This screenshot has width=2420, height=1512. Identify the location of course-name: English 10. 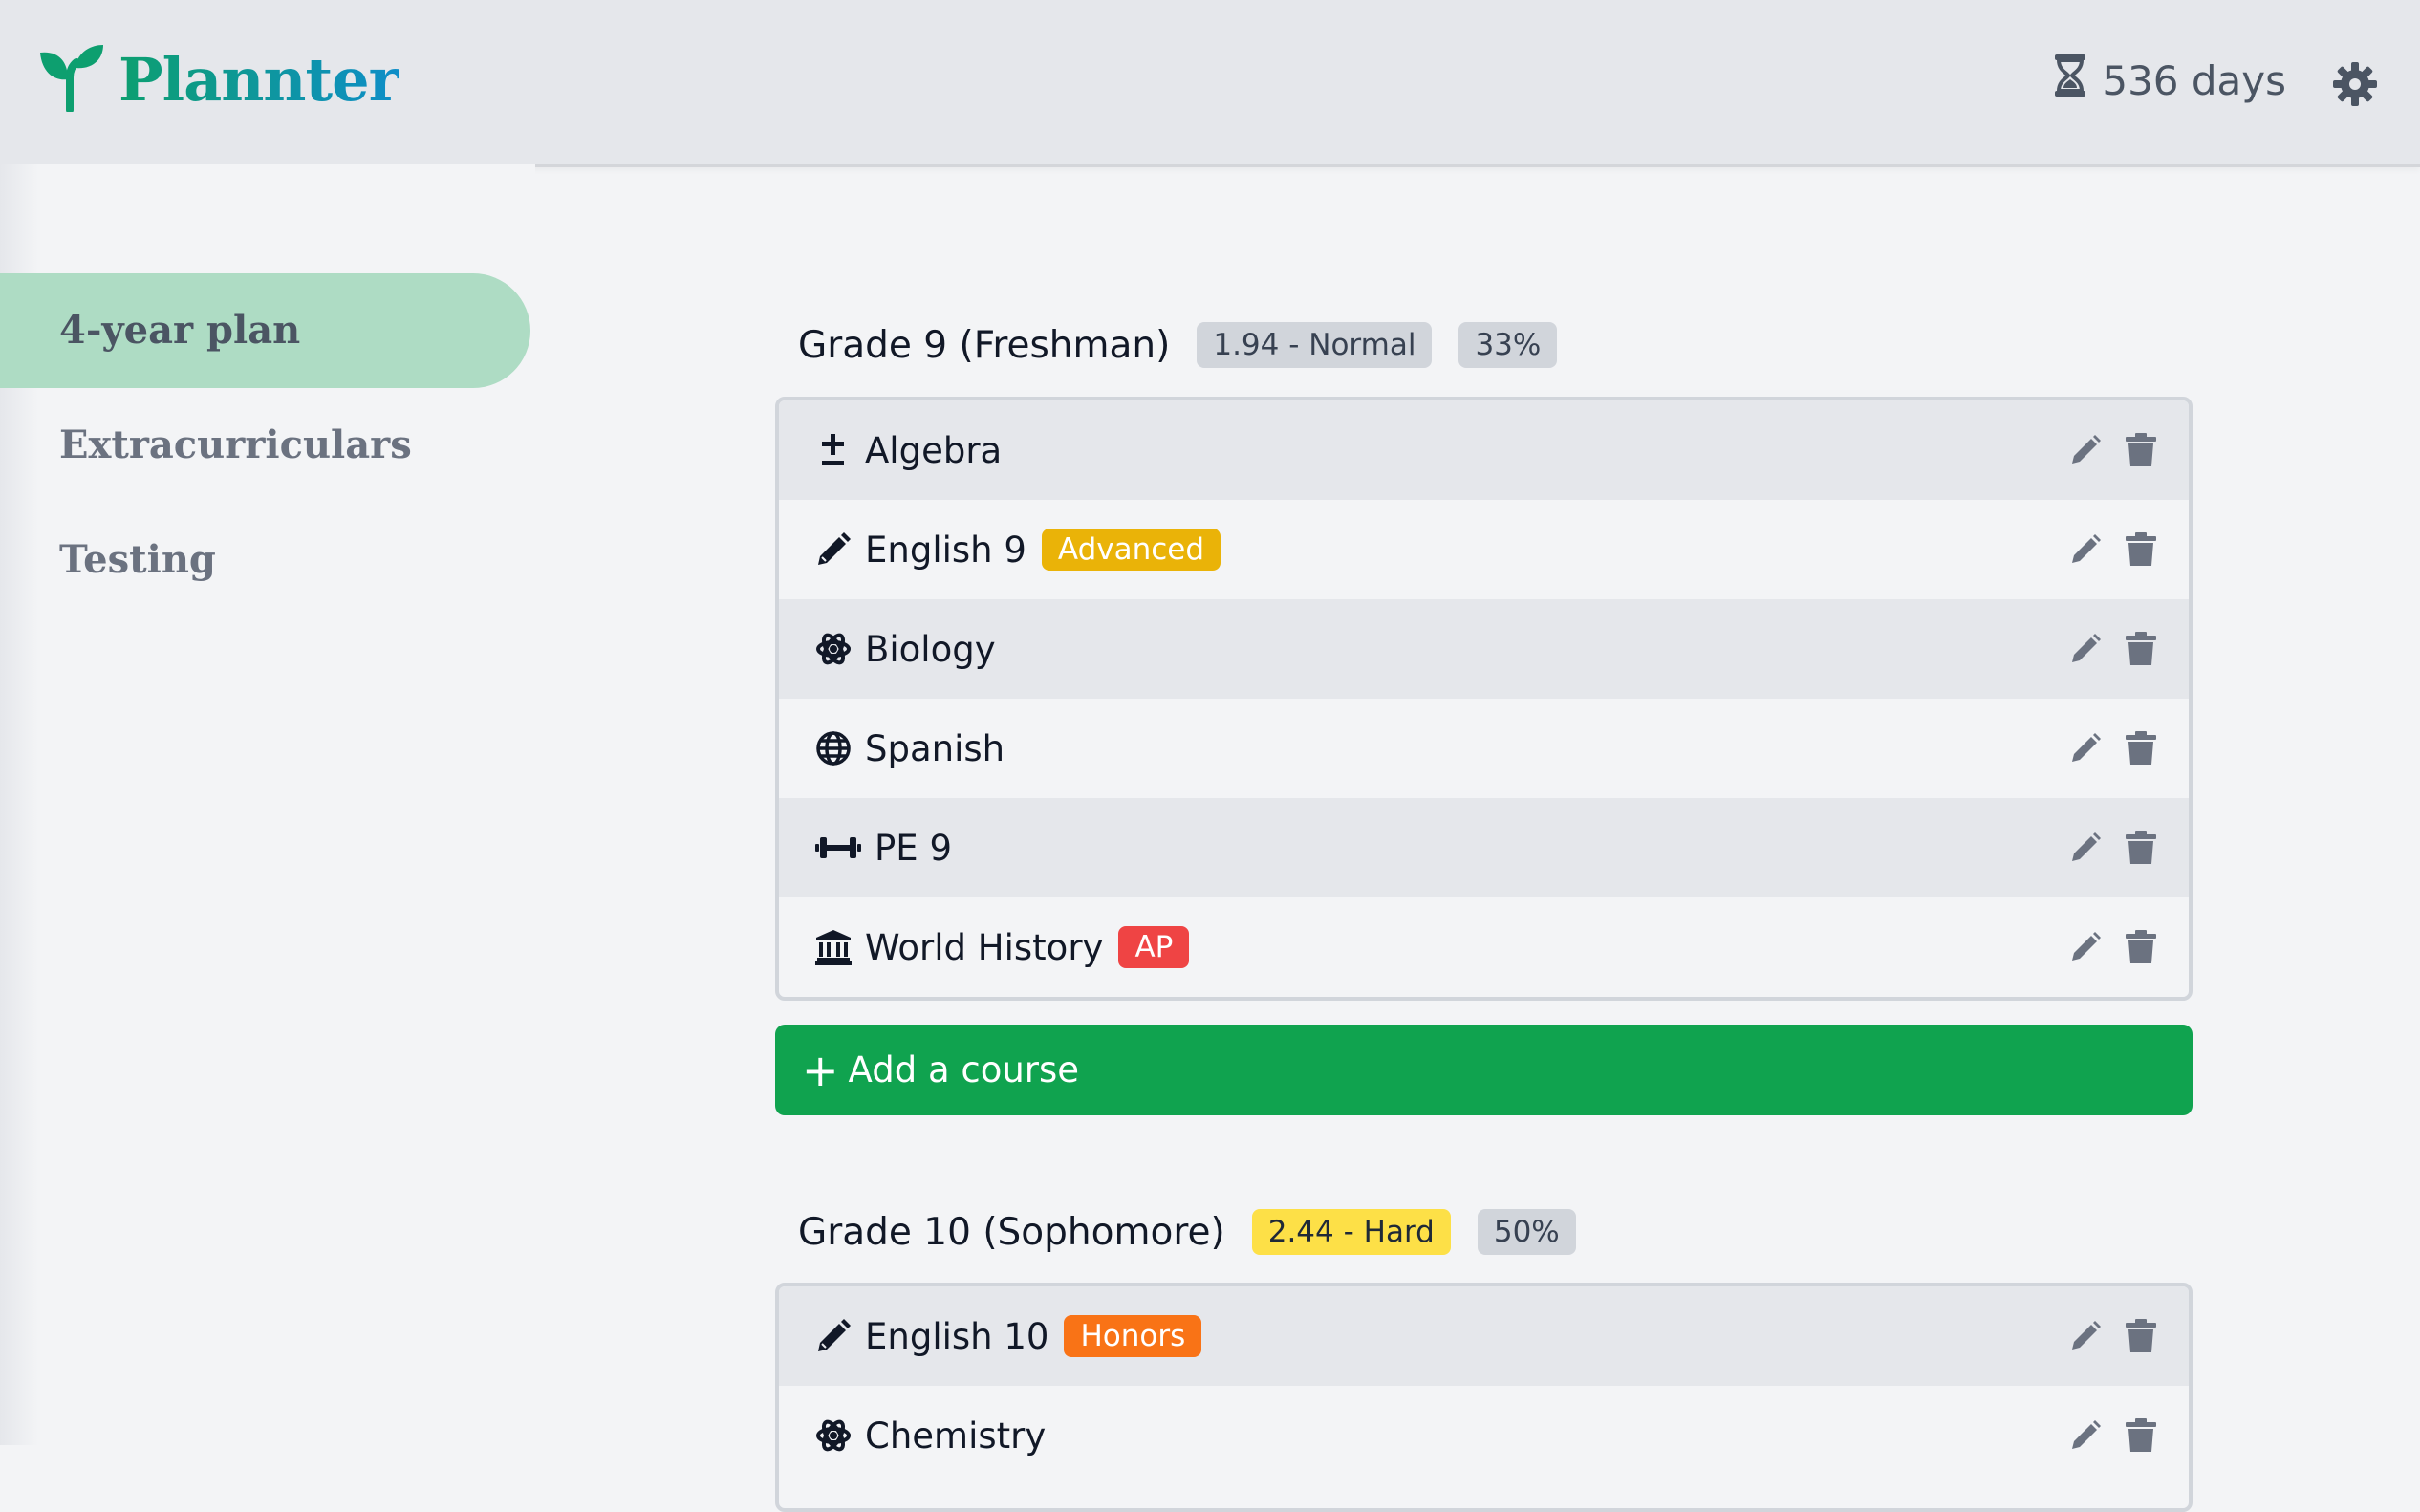
(957, 1336).